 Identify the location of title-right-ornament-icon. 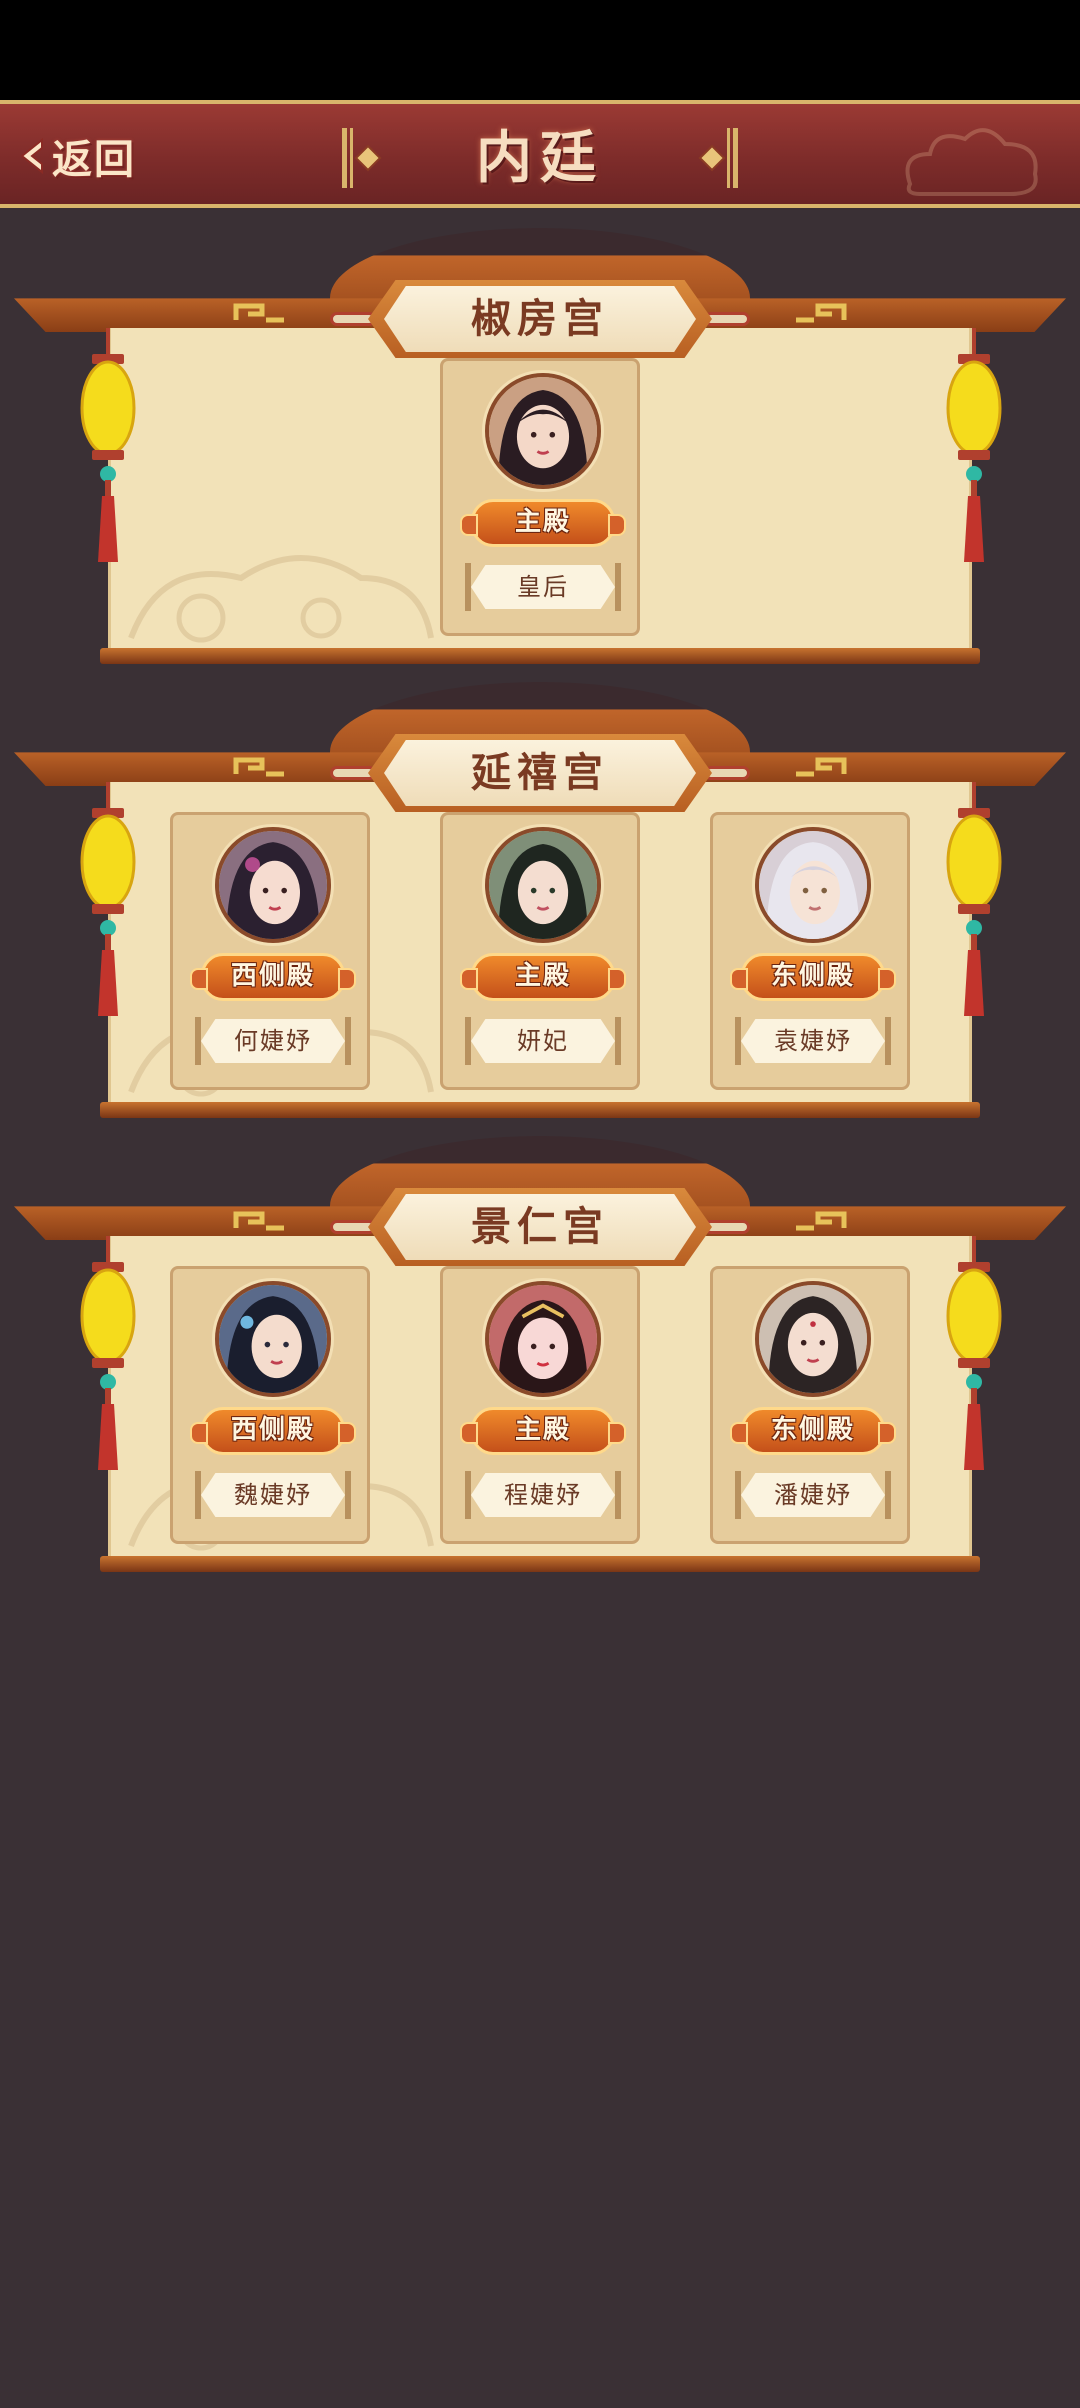
(718, 158).